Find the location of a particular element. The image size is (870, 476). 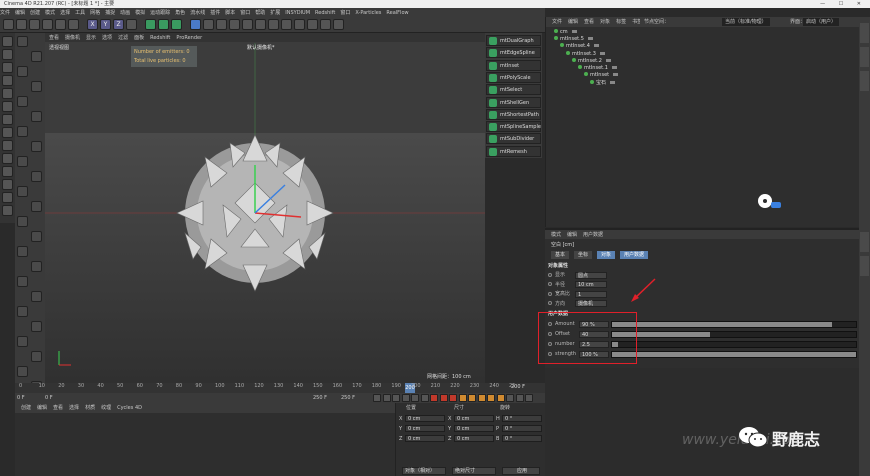

tab-3: 用户数据 is located at coordinates (634, 255).